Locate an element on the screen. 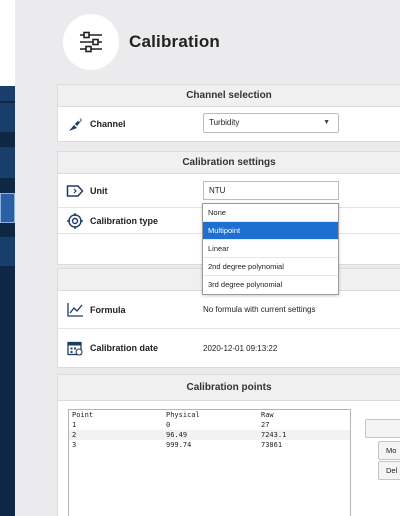 This screenshot has height=516, width=400. dropdown-option-2nd-degree: 2nd degree polynomial is located at coordinates (270, 267).